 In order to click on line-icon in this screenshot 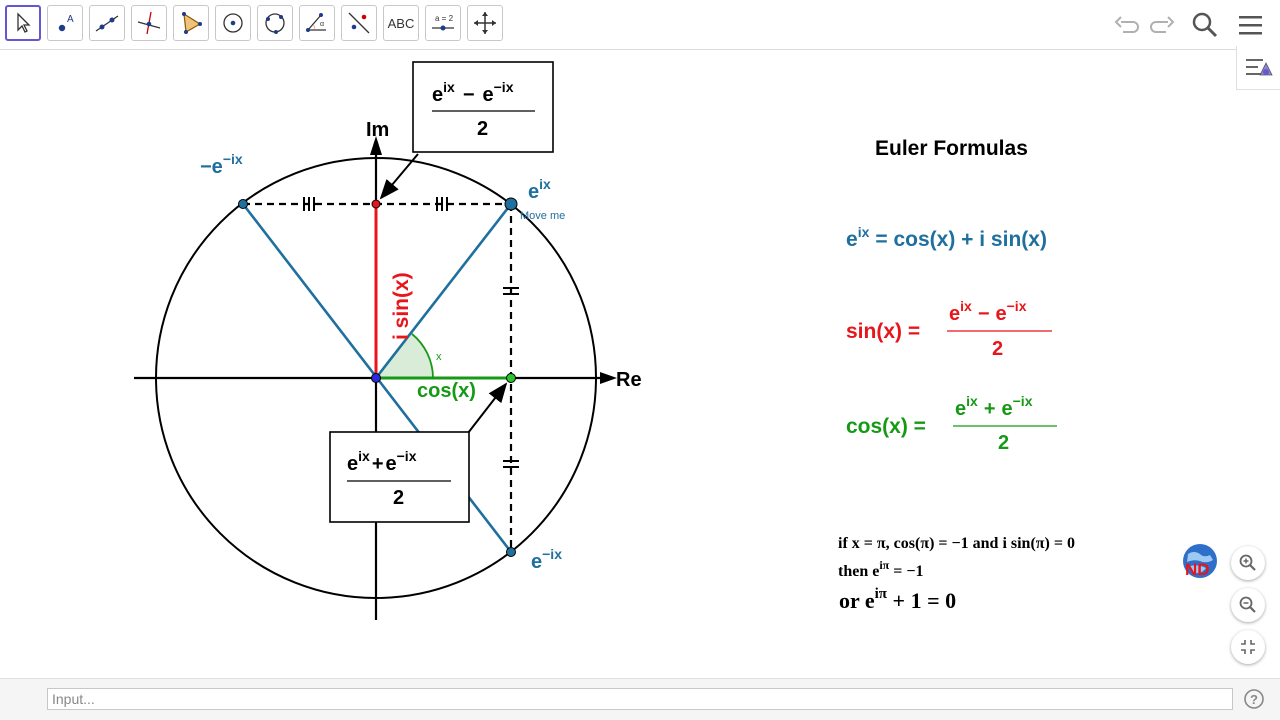, I will do `click(107, 23)`.